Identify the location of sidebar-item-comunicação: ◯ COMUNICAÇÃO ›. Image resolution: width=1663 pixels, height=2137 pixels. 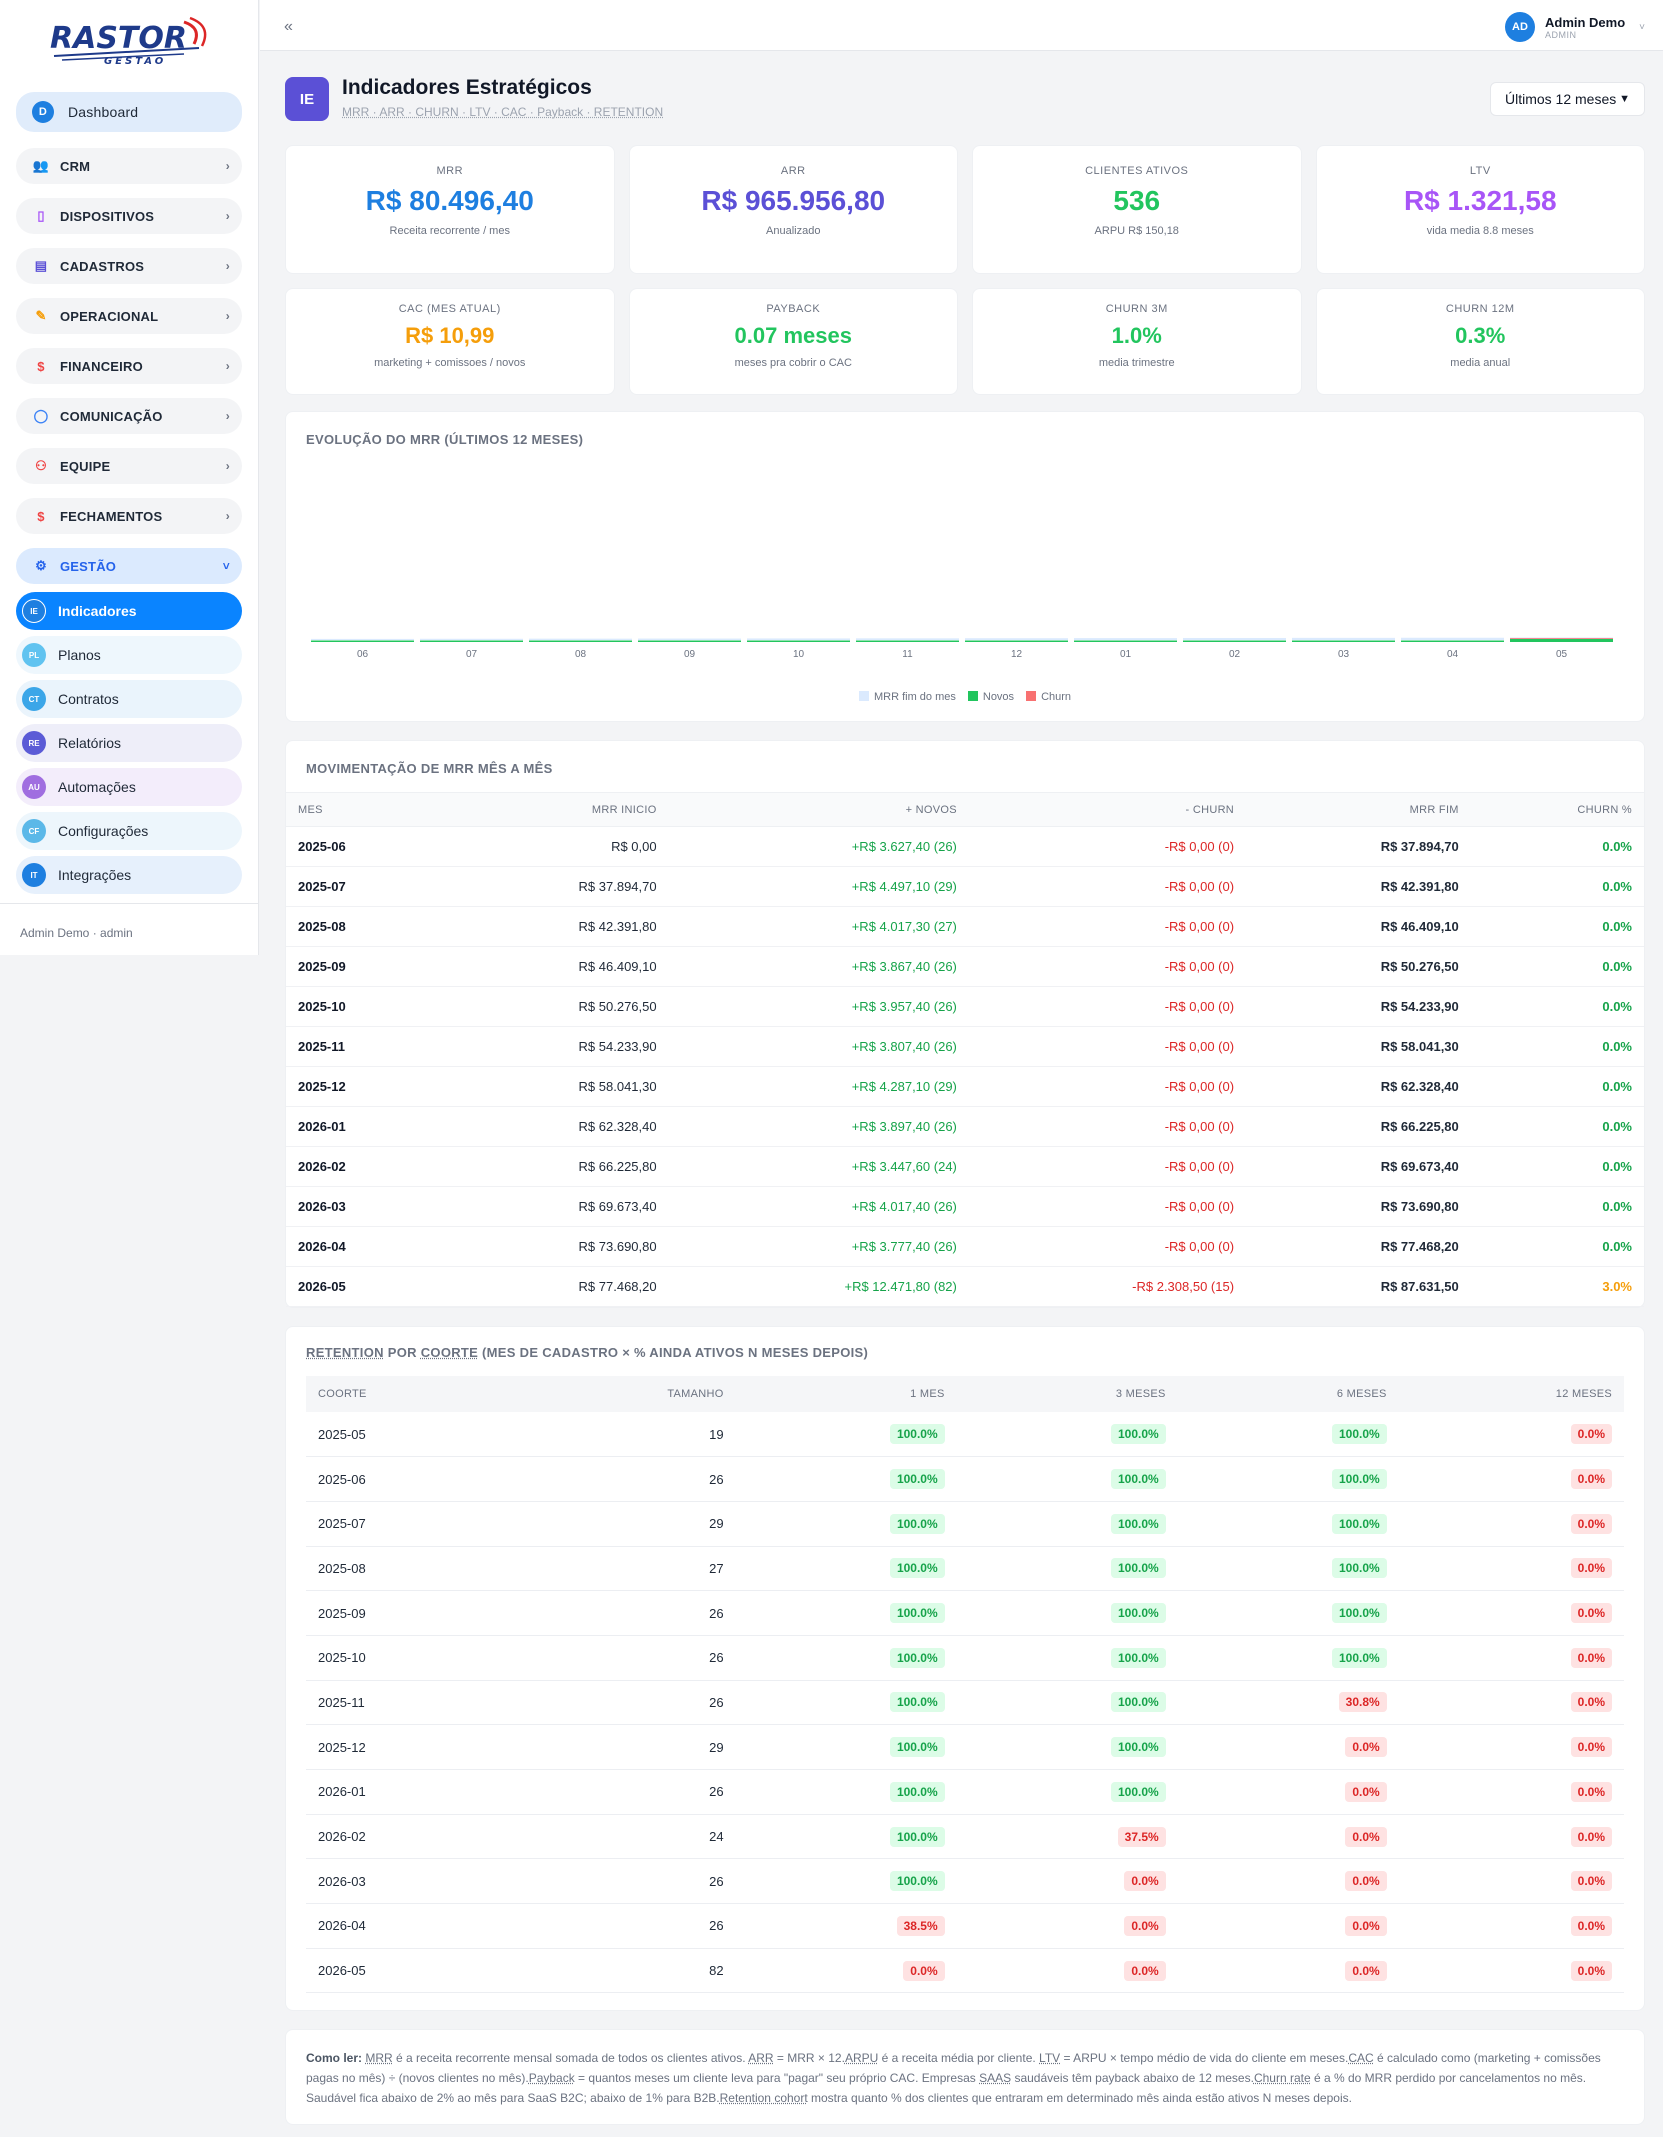
(129, 416).